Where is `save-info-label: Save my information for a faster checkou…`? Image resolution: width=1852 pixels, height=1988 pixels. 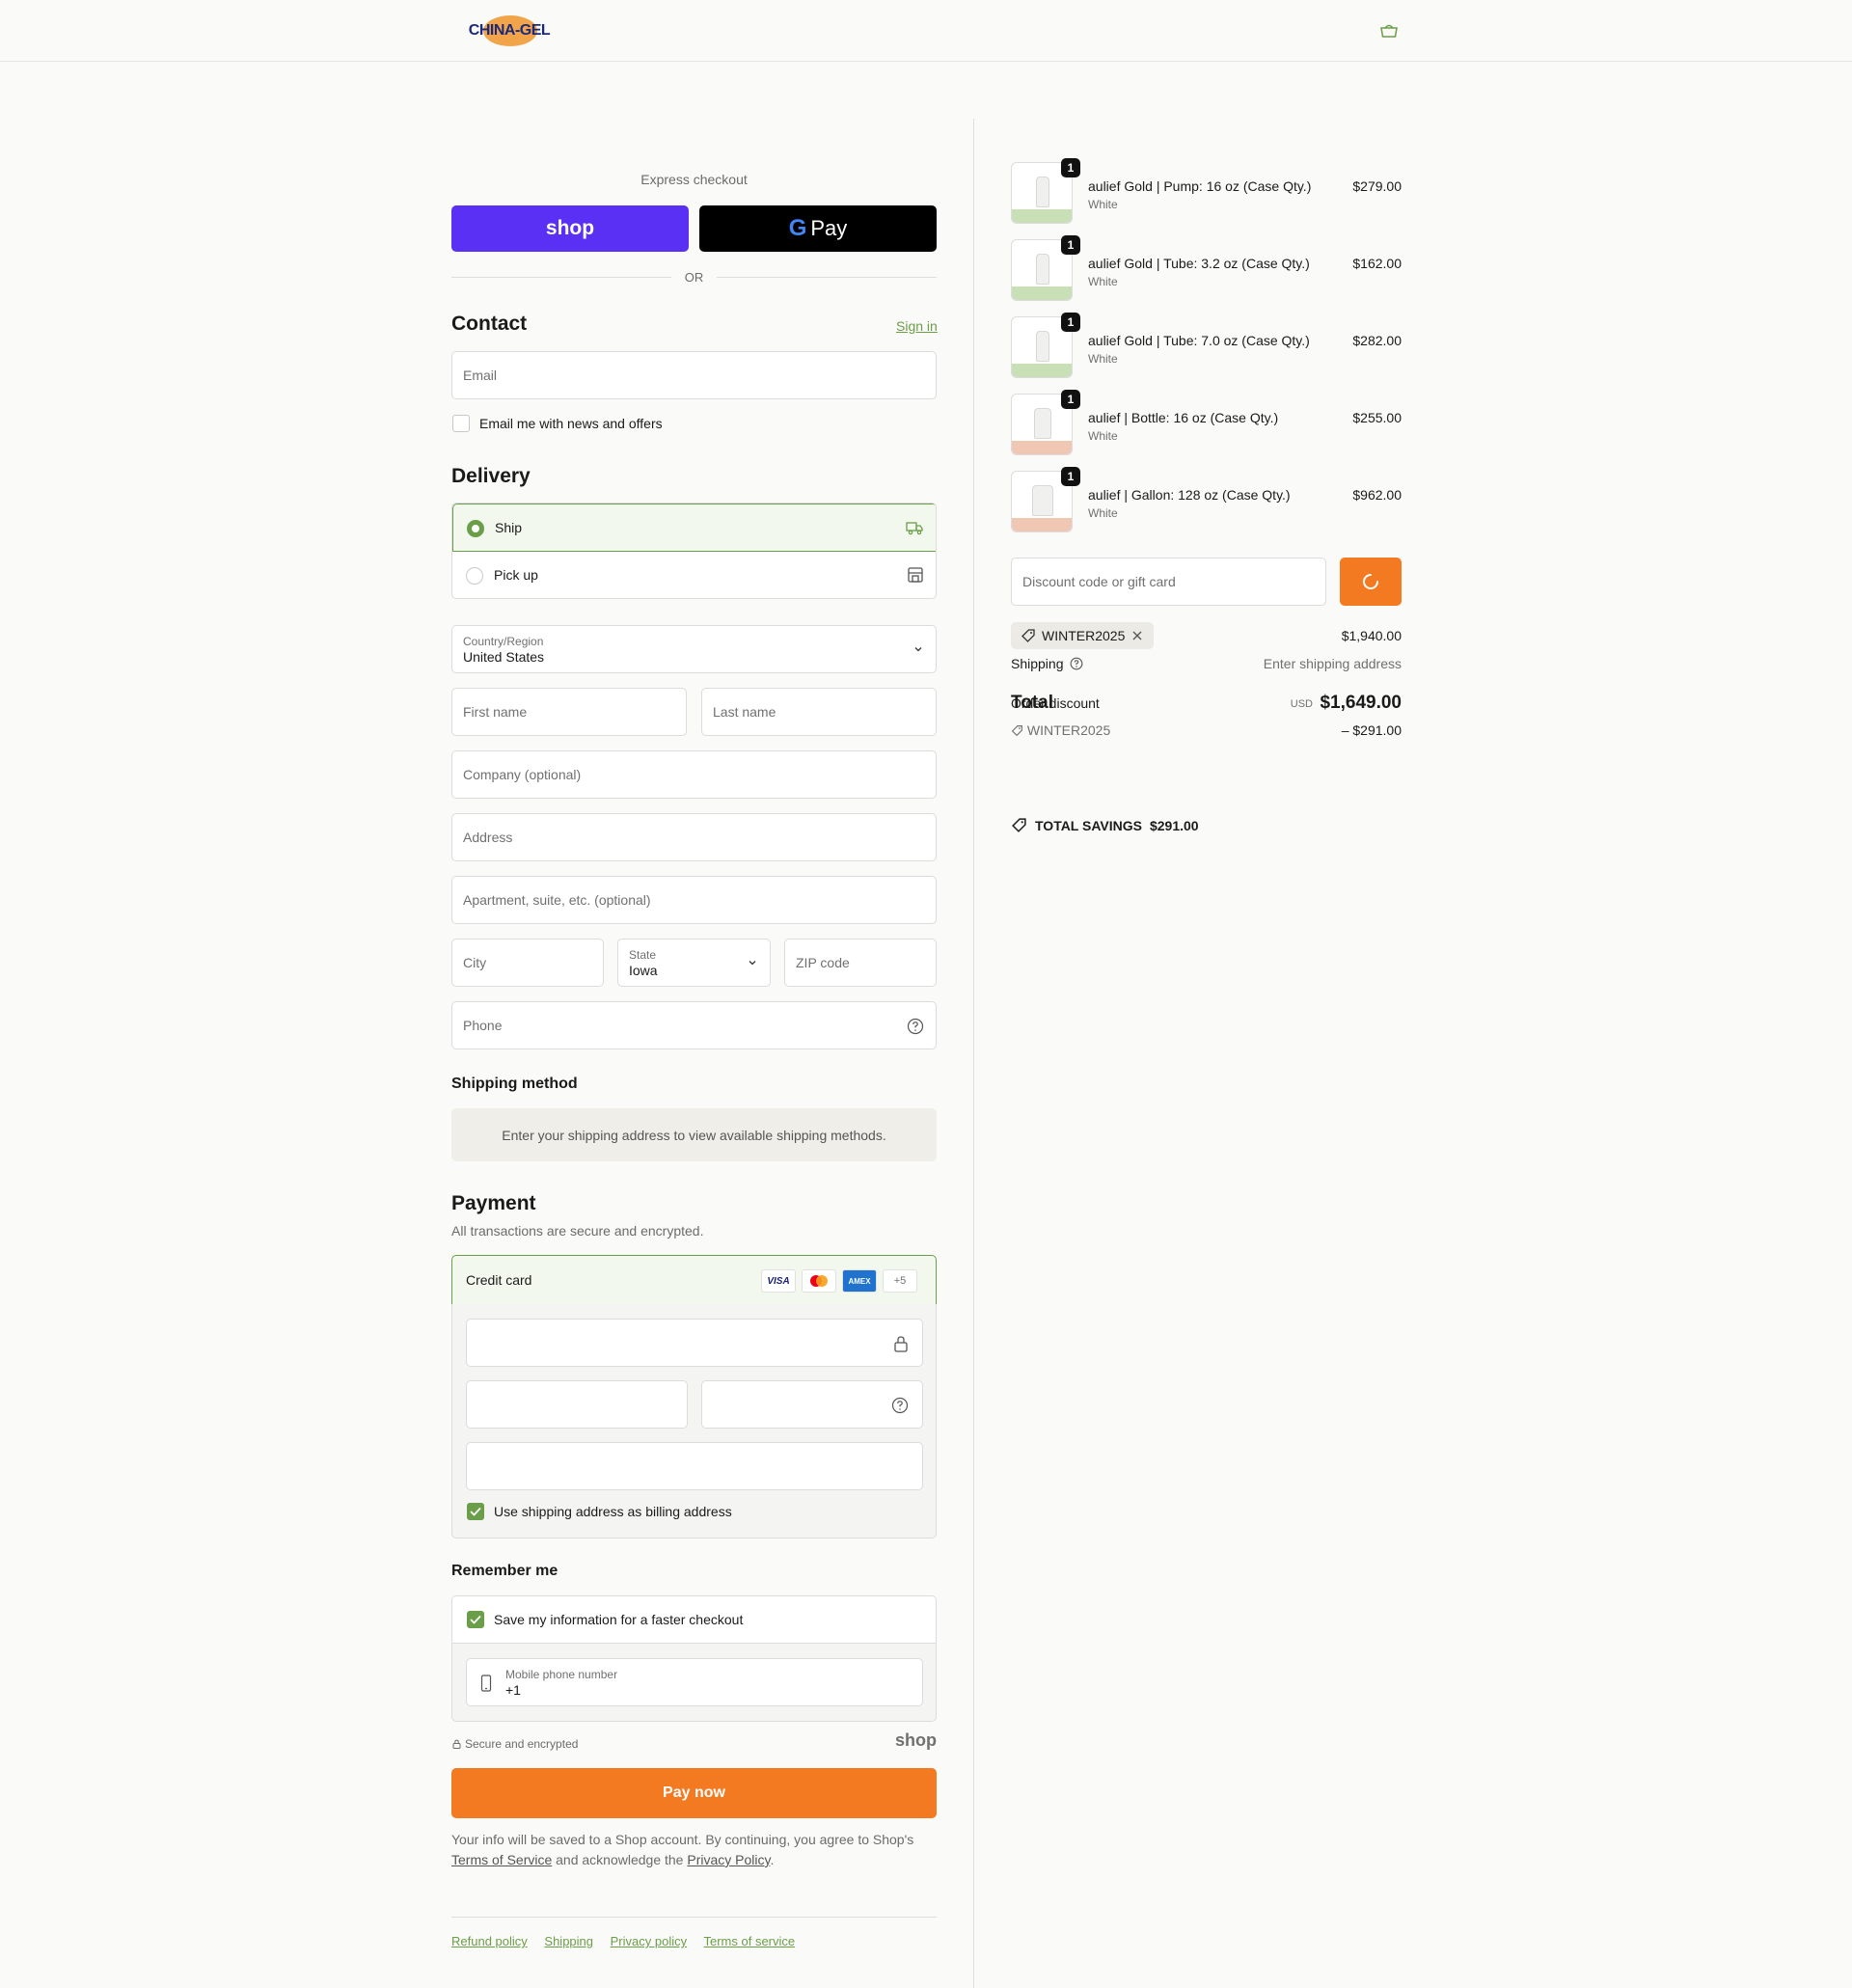
save-info-label: Save my information for a faster checkou… is located at coordinates (619, 1619).